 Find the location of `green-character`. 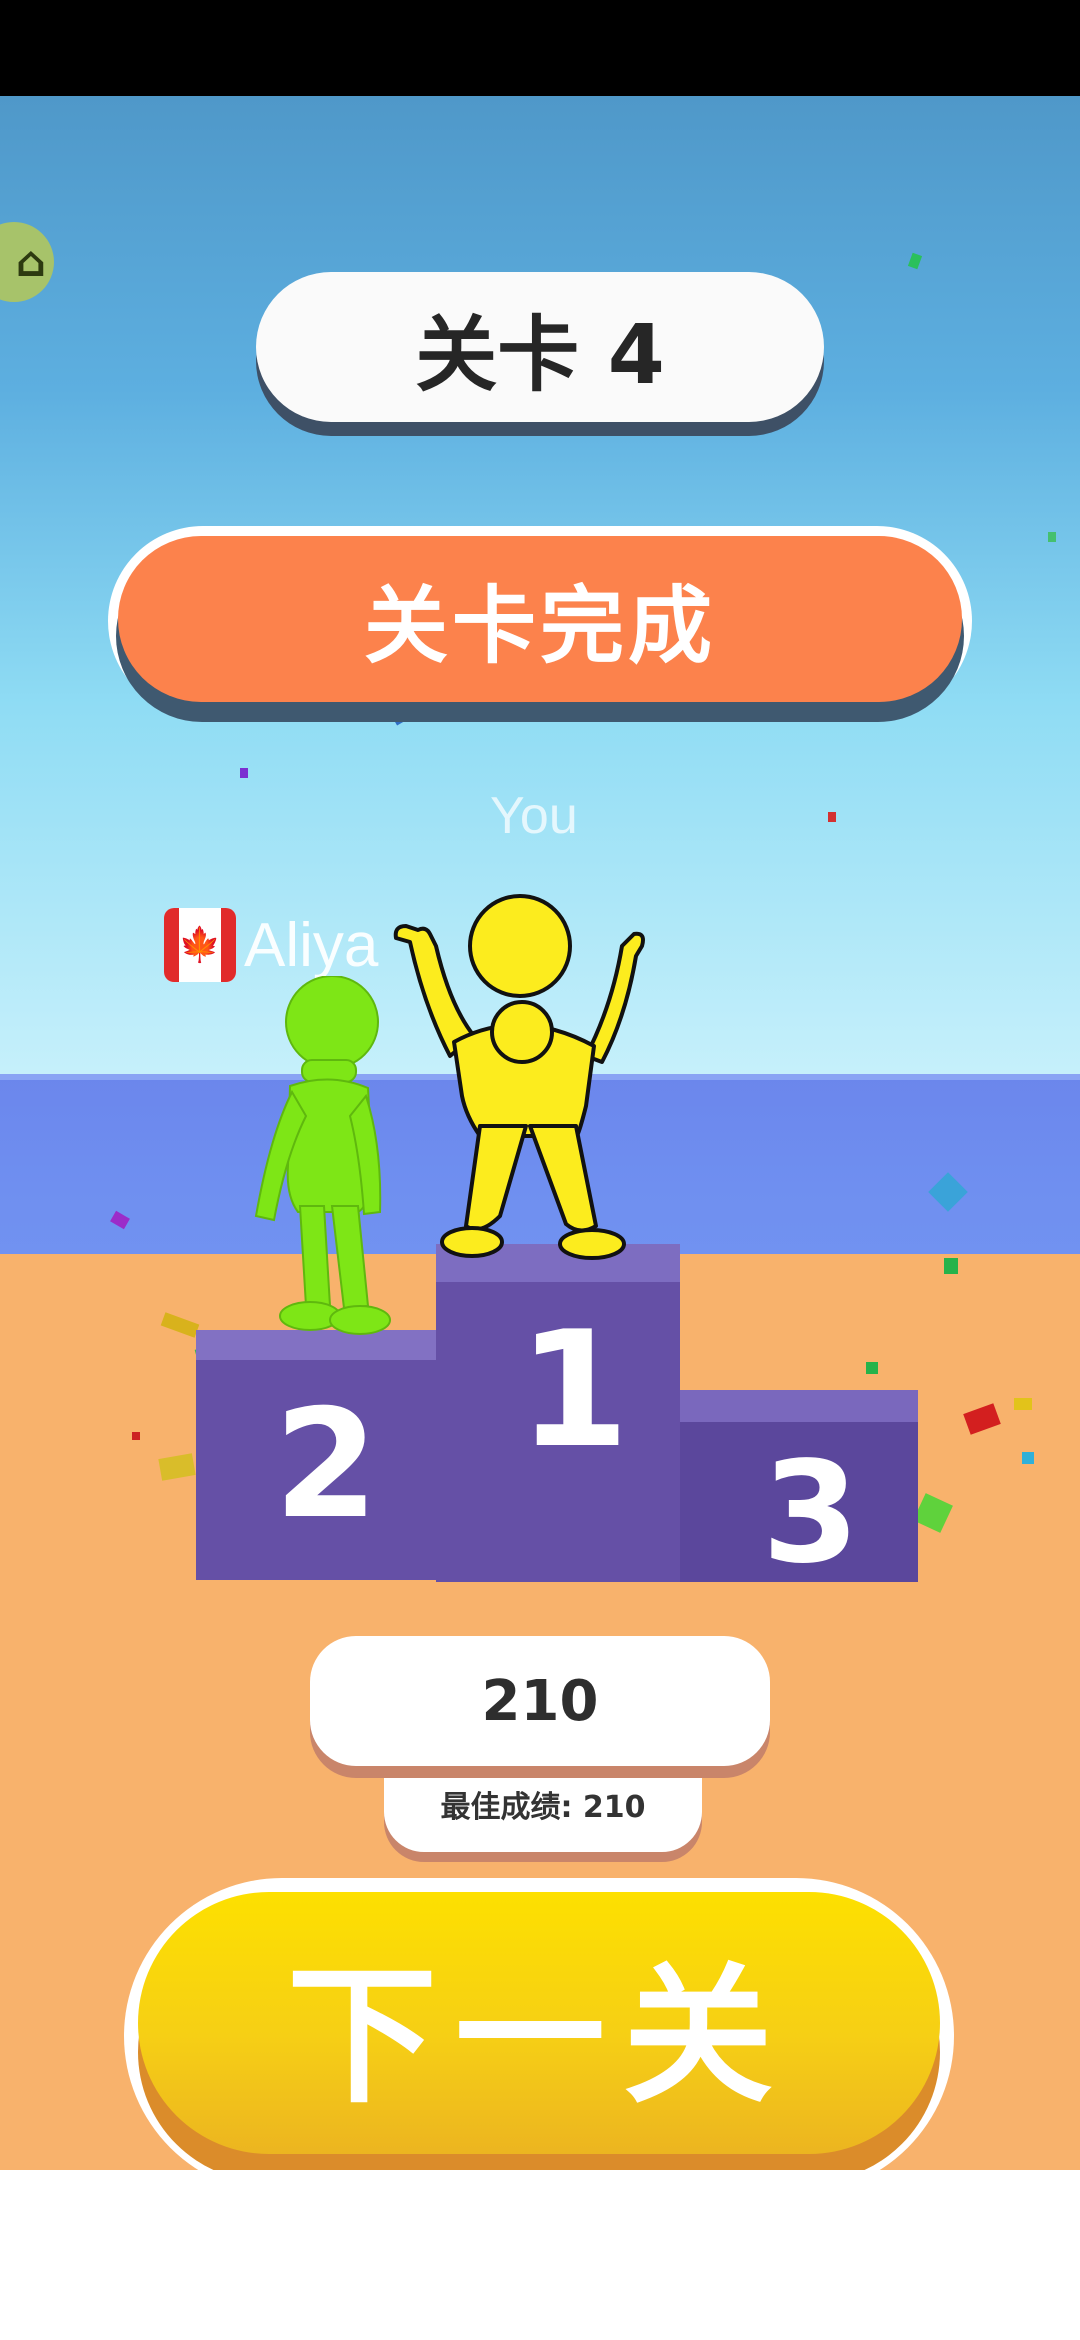

green-character is located at coordinates (322, 1155).